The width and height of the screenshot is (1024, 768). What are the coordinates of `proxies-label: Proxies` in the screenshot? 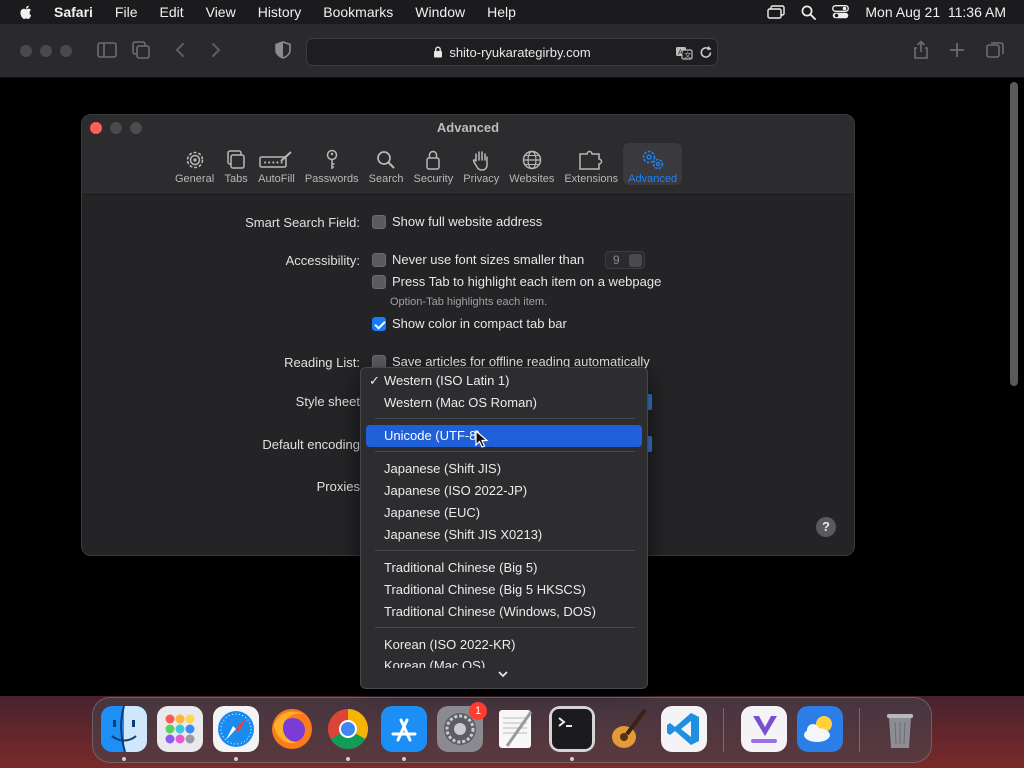 It's located at (338, 486).